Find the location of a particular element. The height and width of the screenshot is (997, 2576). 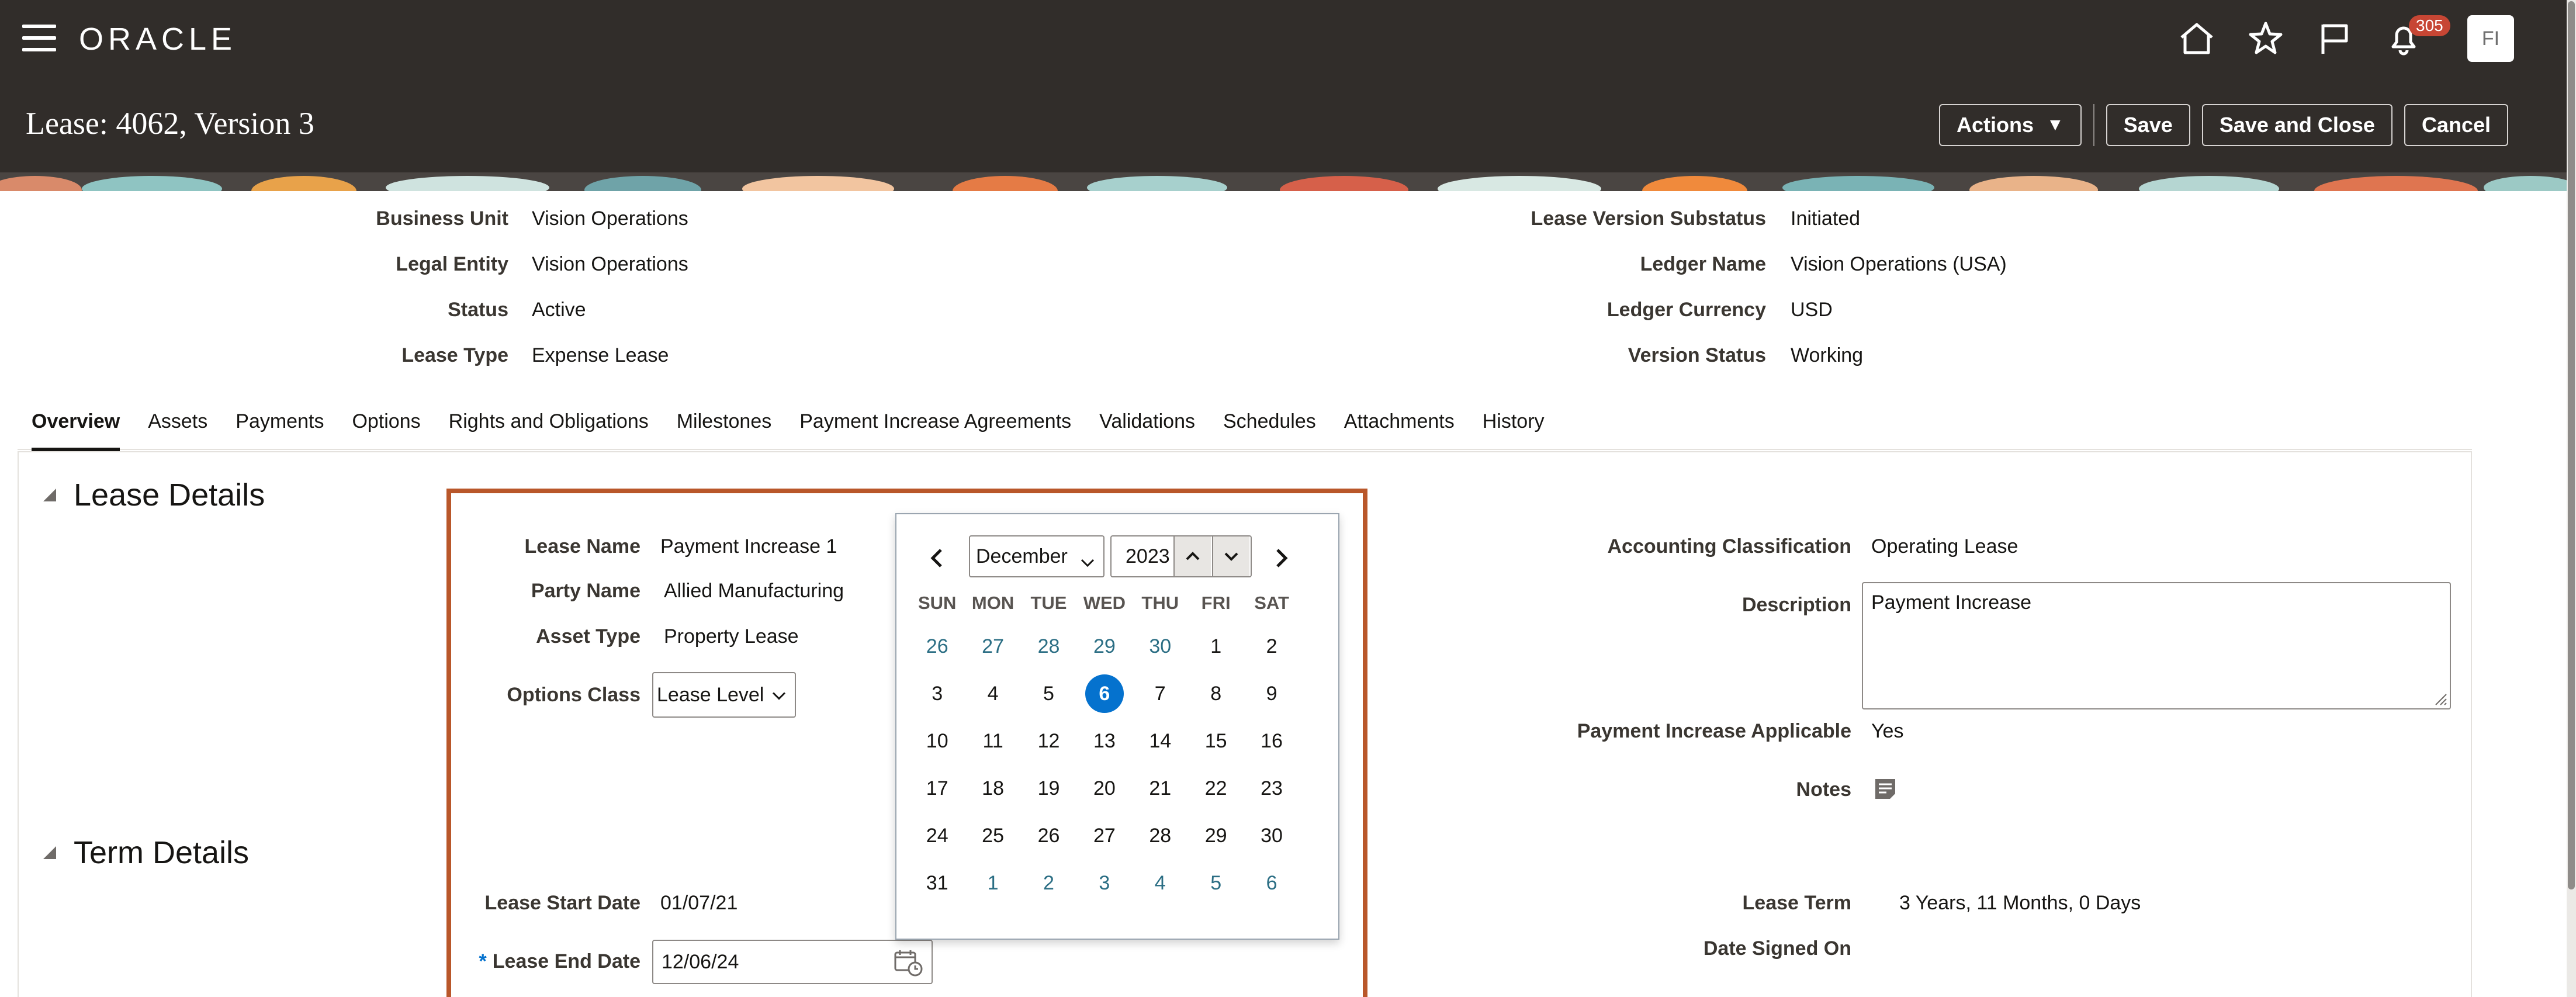

calendar-day: 6 is located at coordinates (1272, 883).